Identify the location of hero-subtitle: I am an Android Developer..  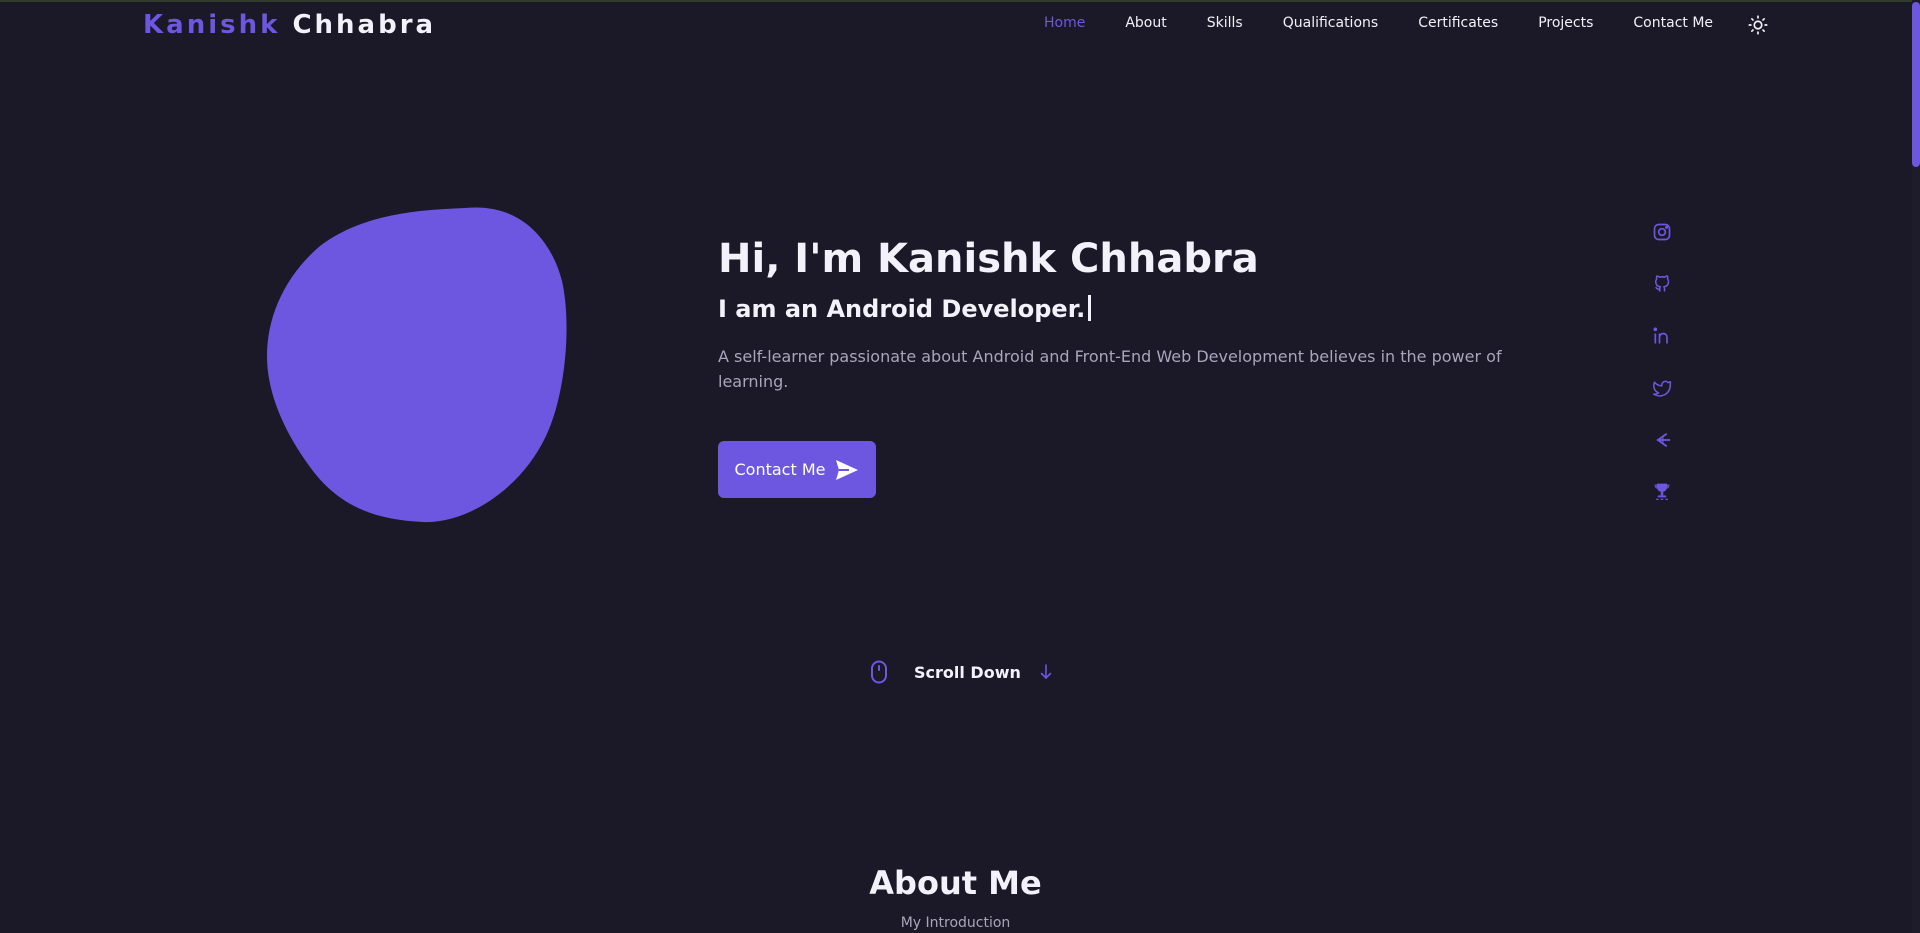
(905, 309).